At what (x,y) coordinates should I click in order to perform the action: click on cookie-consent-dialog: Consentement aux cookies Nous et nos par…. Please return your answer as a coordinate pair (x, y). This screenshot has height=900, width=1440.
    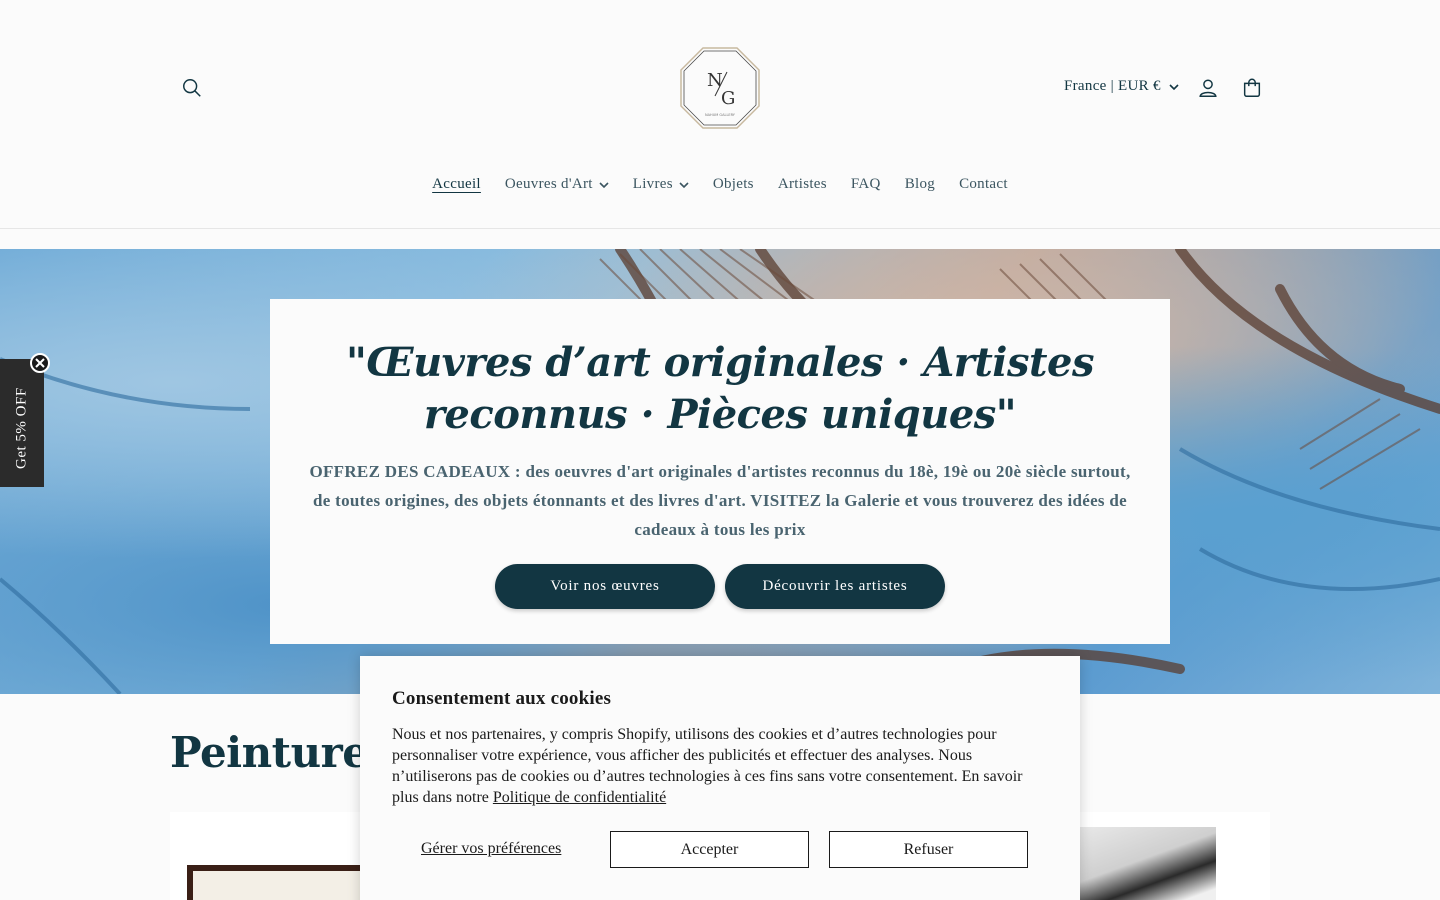
    Looking at the image, I should click on (720, 778).